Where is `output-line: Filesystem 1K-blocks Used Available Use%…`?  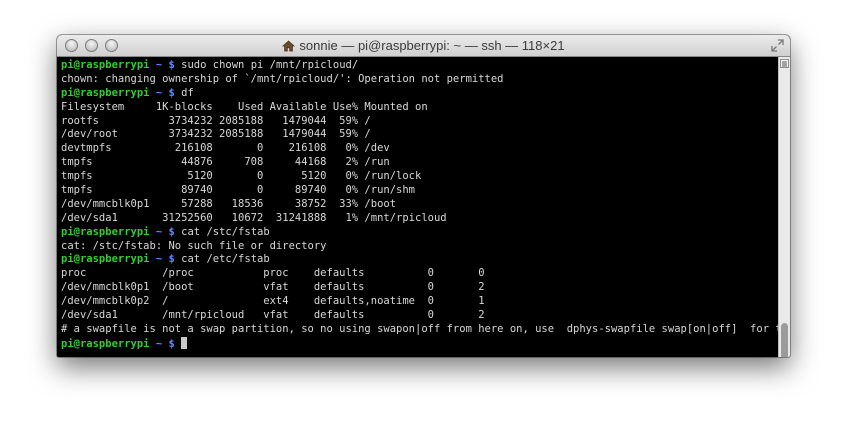 output-line: Filesystem 1K-blocks Used Available Use%… is located at coordinates (244, 106).